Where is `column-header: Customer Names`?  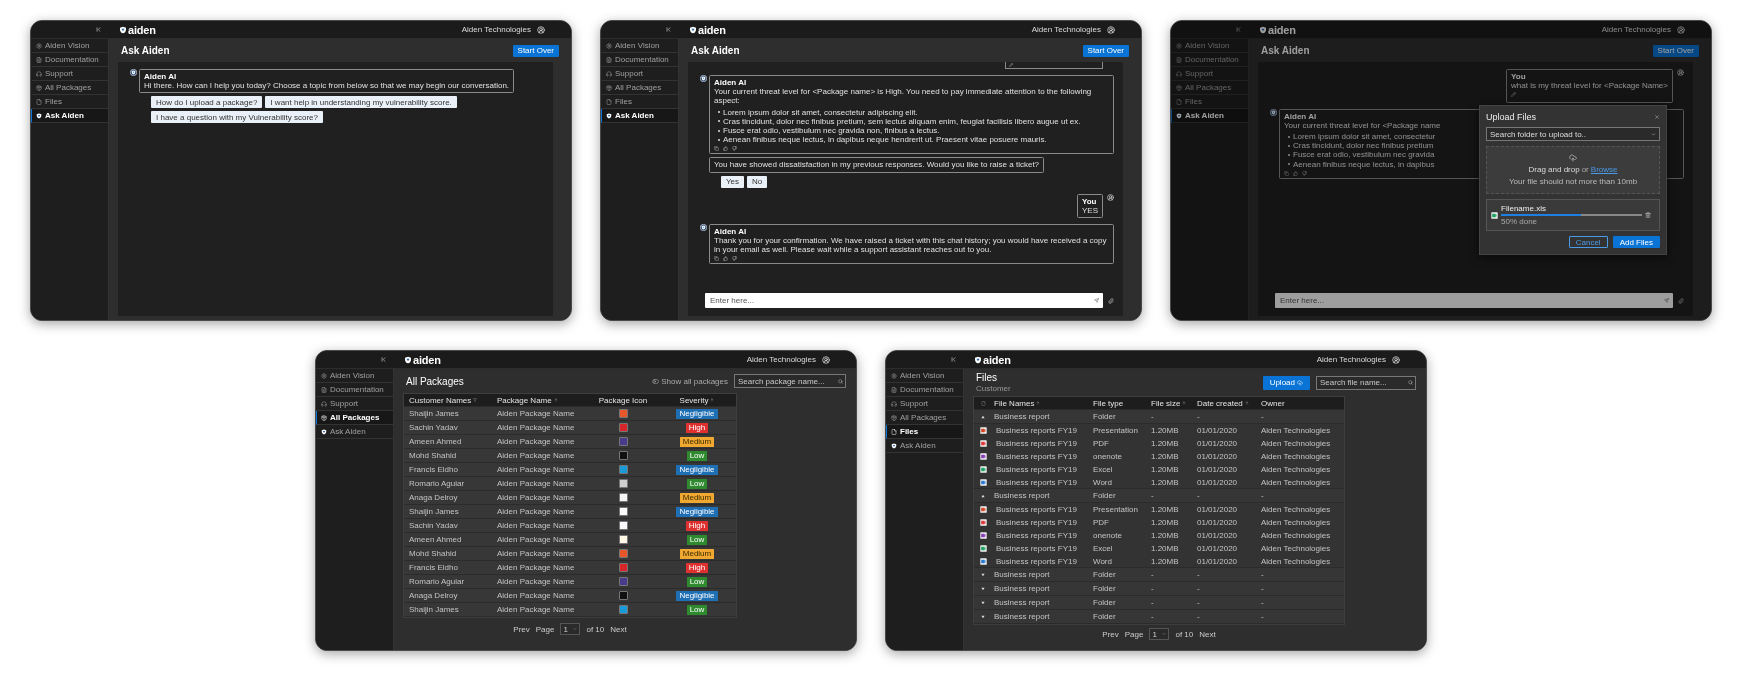 column-header: Customer Names is located at coordinates (448, 400).